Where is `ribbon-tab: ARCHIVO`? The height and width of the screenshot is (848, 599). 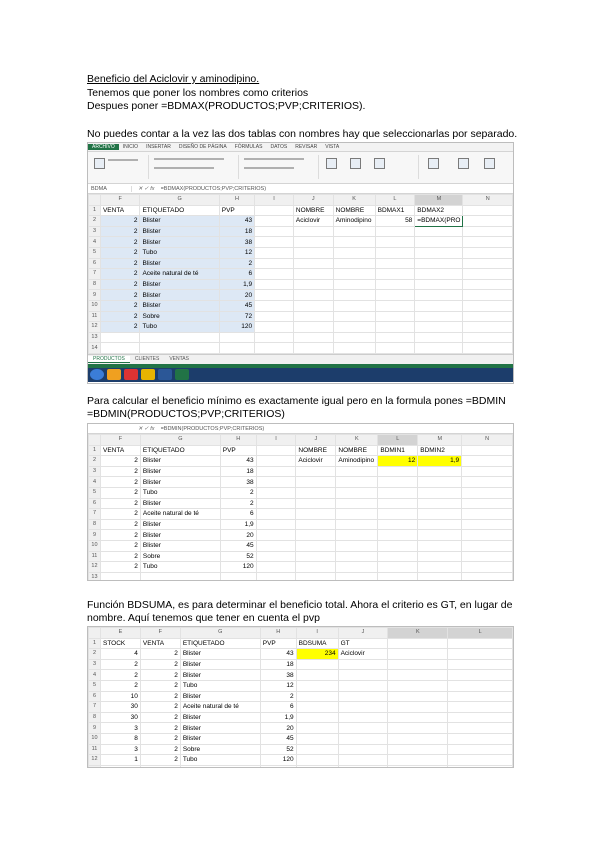 ribbon-tab: ARCHIVO is located at coordinates (103, 147).